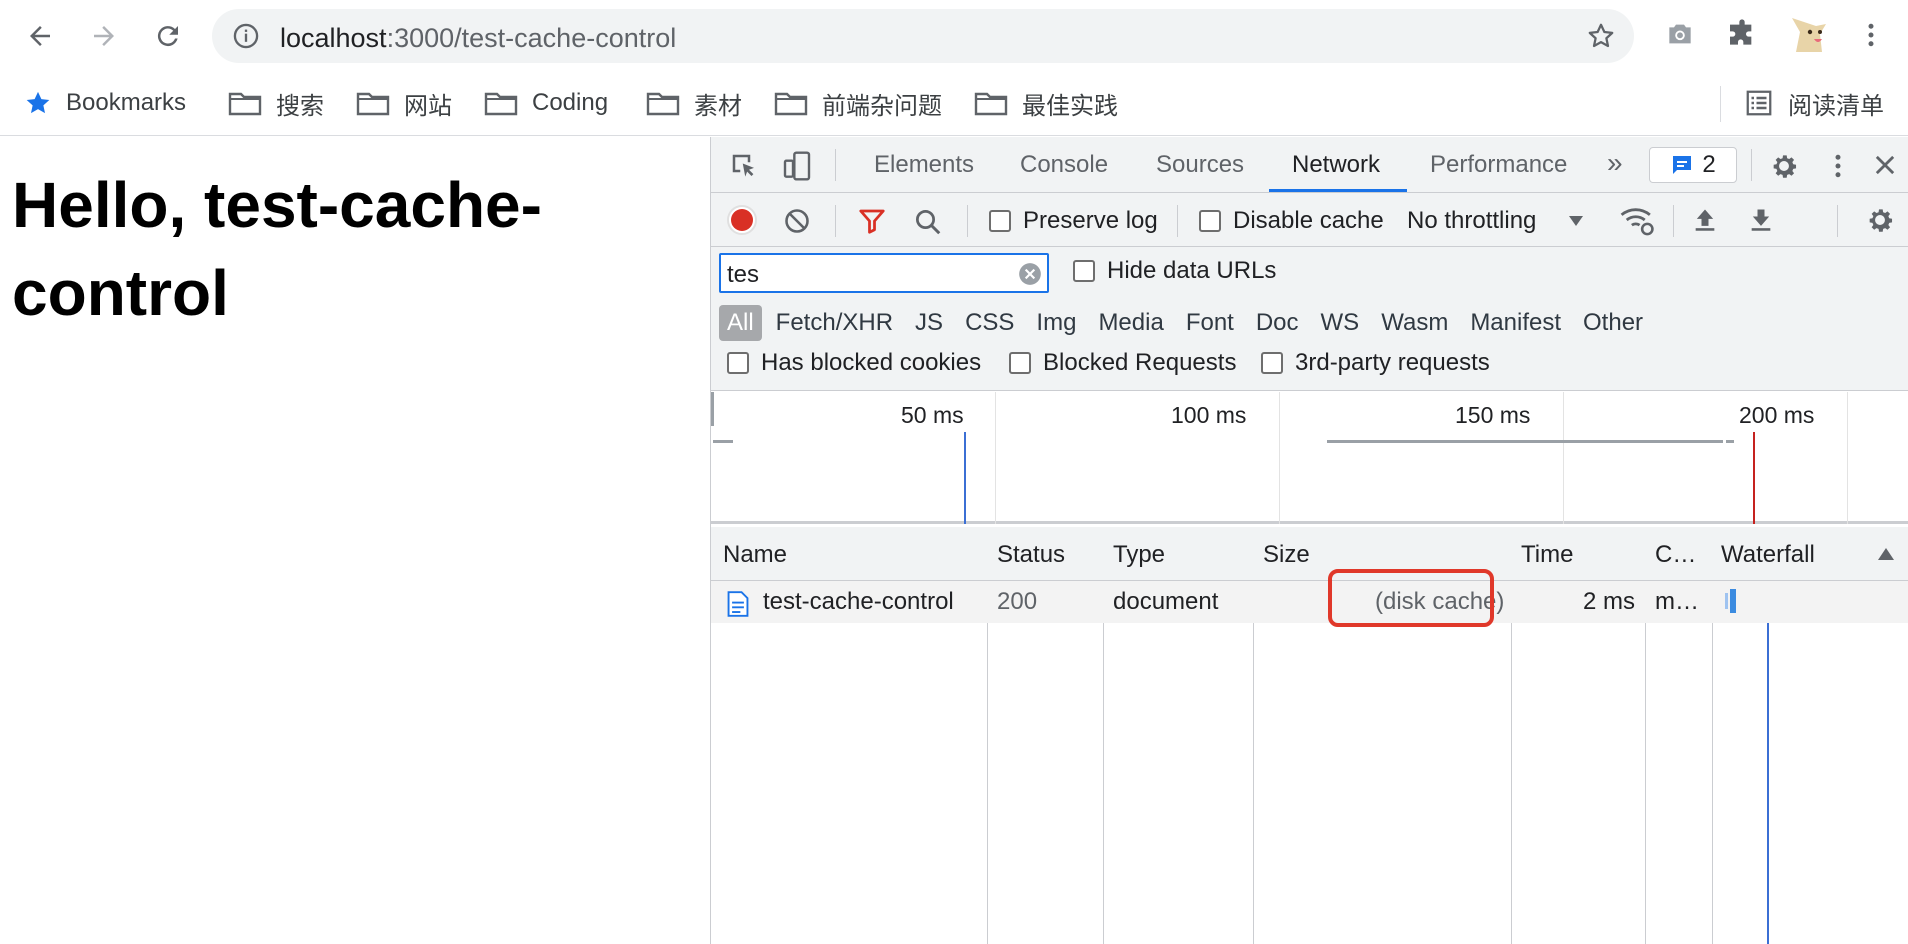 Image resolution: width=1908 pixels, height=944 pixels. What do you see at coordinates (105, 103) in the screenshot?
I see `bookmark-item-bookmarks: Bookmarks` at bounding box center [105, 103].